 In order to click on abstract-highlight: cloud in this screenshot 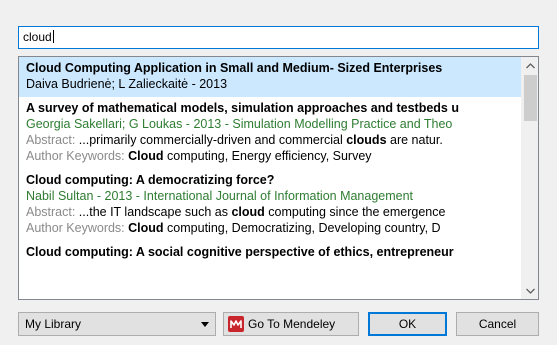, I will do `click(248, 212)`.